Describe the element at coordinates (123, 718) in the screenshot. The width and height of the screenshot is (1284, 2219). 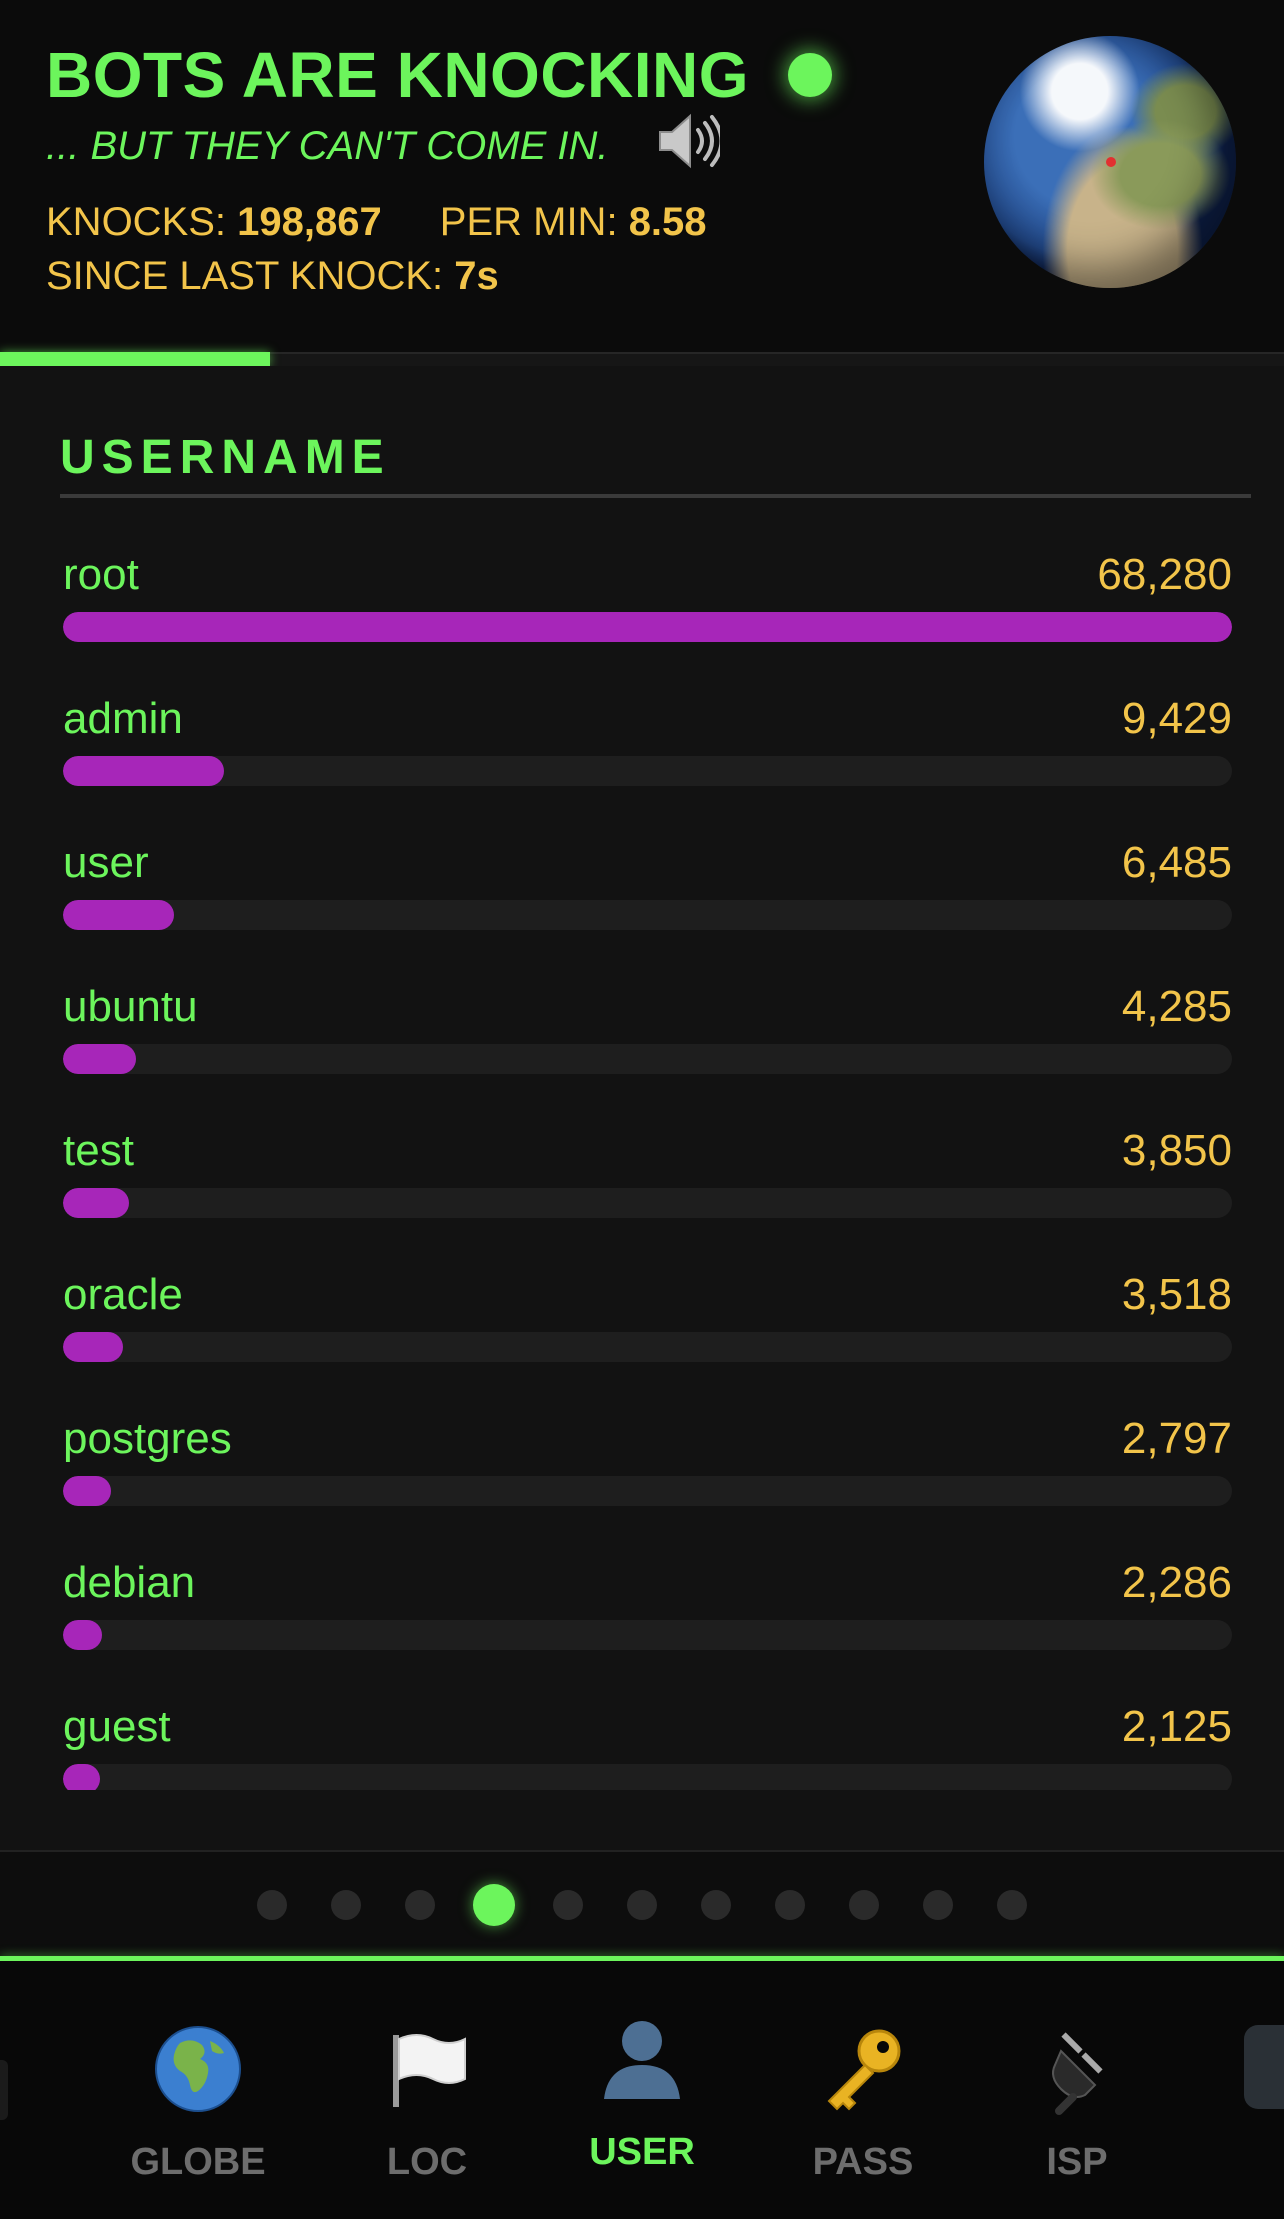
I see `username-label: admin` at that location.